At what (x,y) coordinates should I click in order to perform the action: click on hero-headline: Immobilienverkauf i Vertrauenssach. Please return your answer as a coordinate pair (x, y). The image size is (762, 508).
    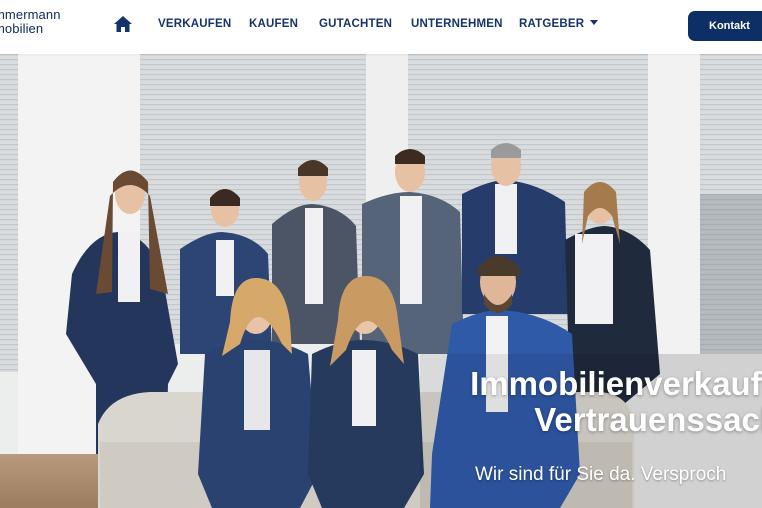
    Looking at the image, I should click on (616, 402).